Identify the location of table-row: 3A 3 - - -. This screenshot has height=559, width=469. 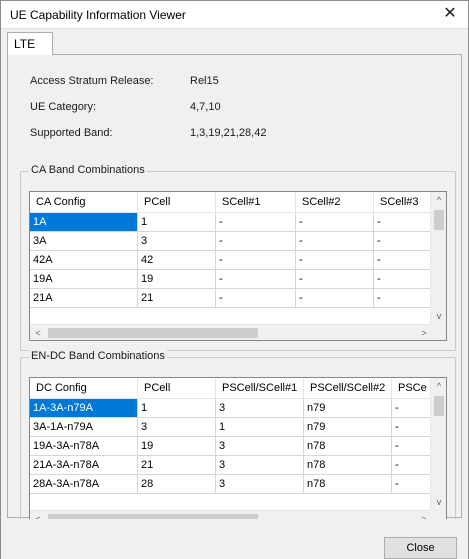
(231, 241).